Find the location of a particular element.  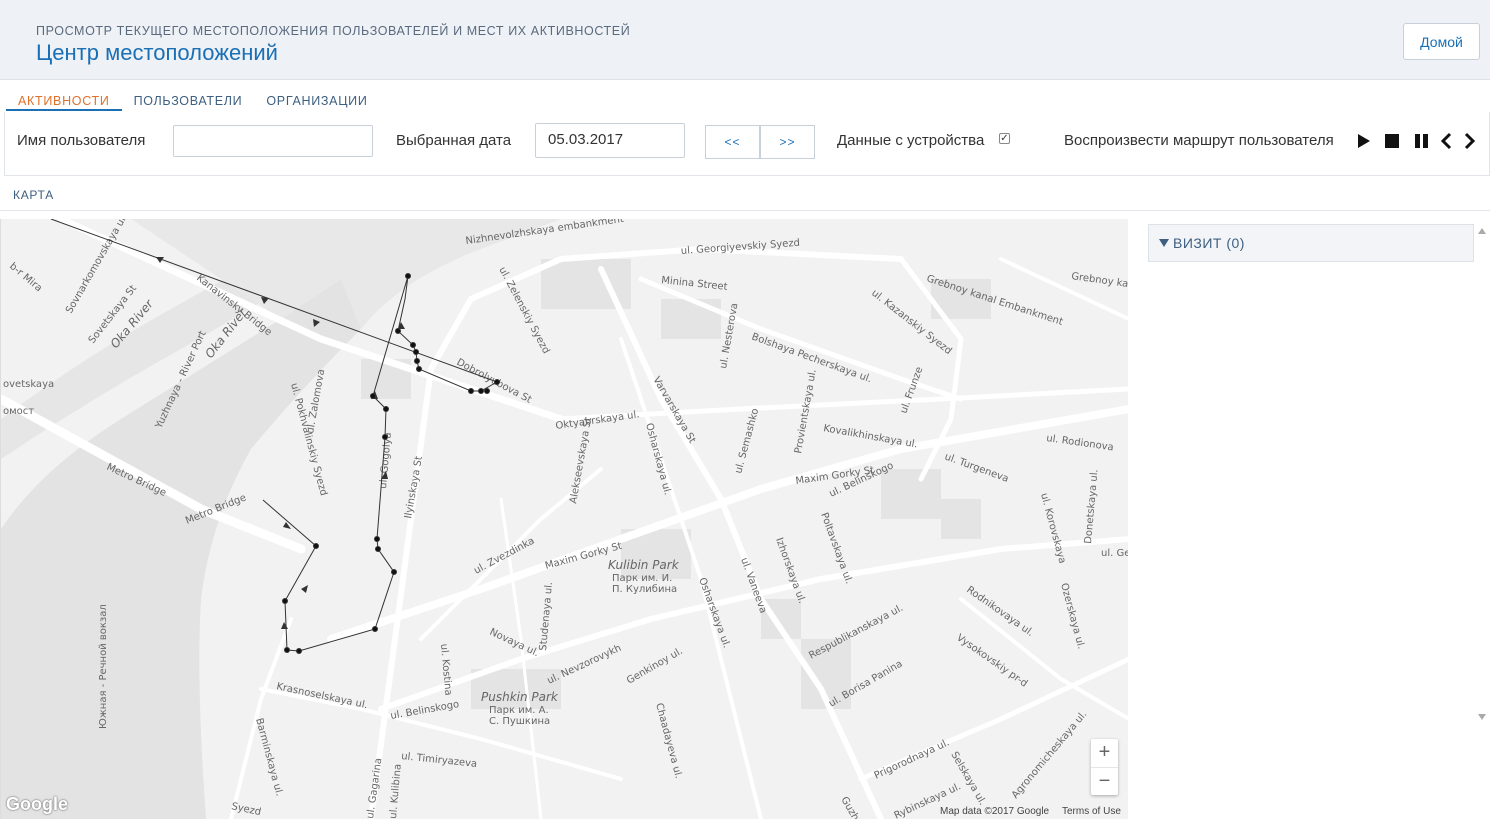

svg-text: ul. Ger is located at coordinates (1114, 553).